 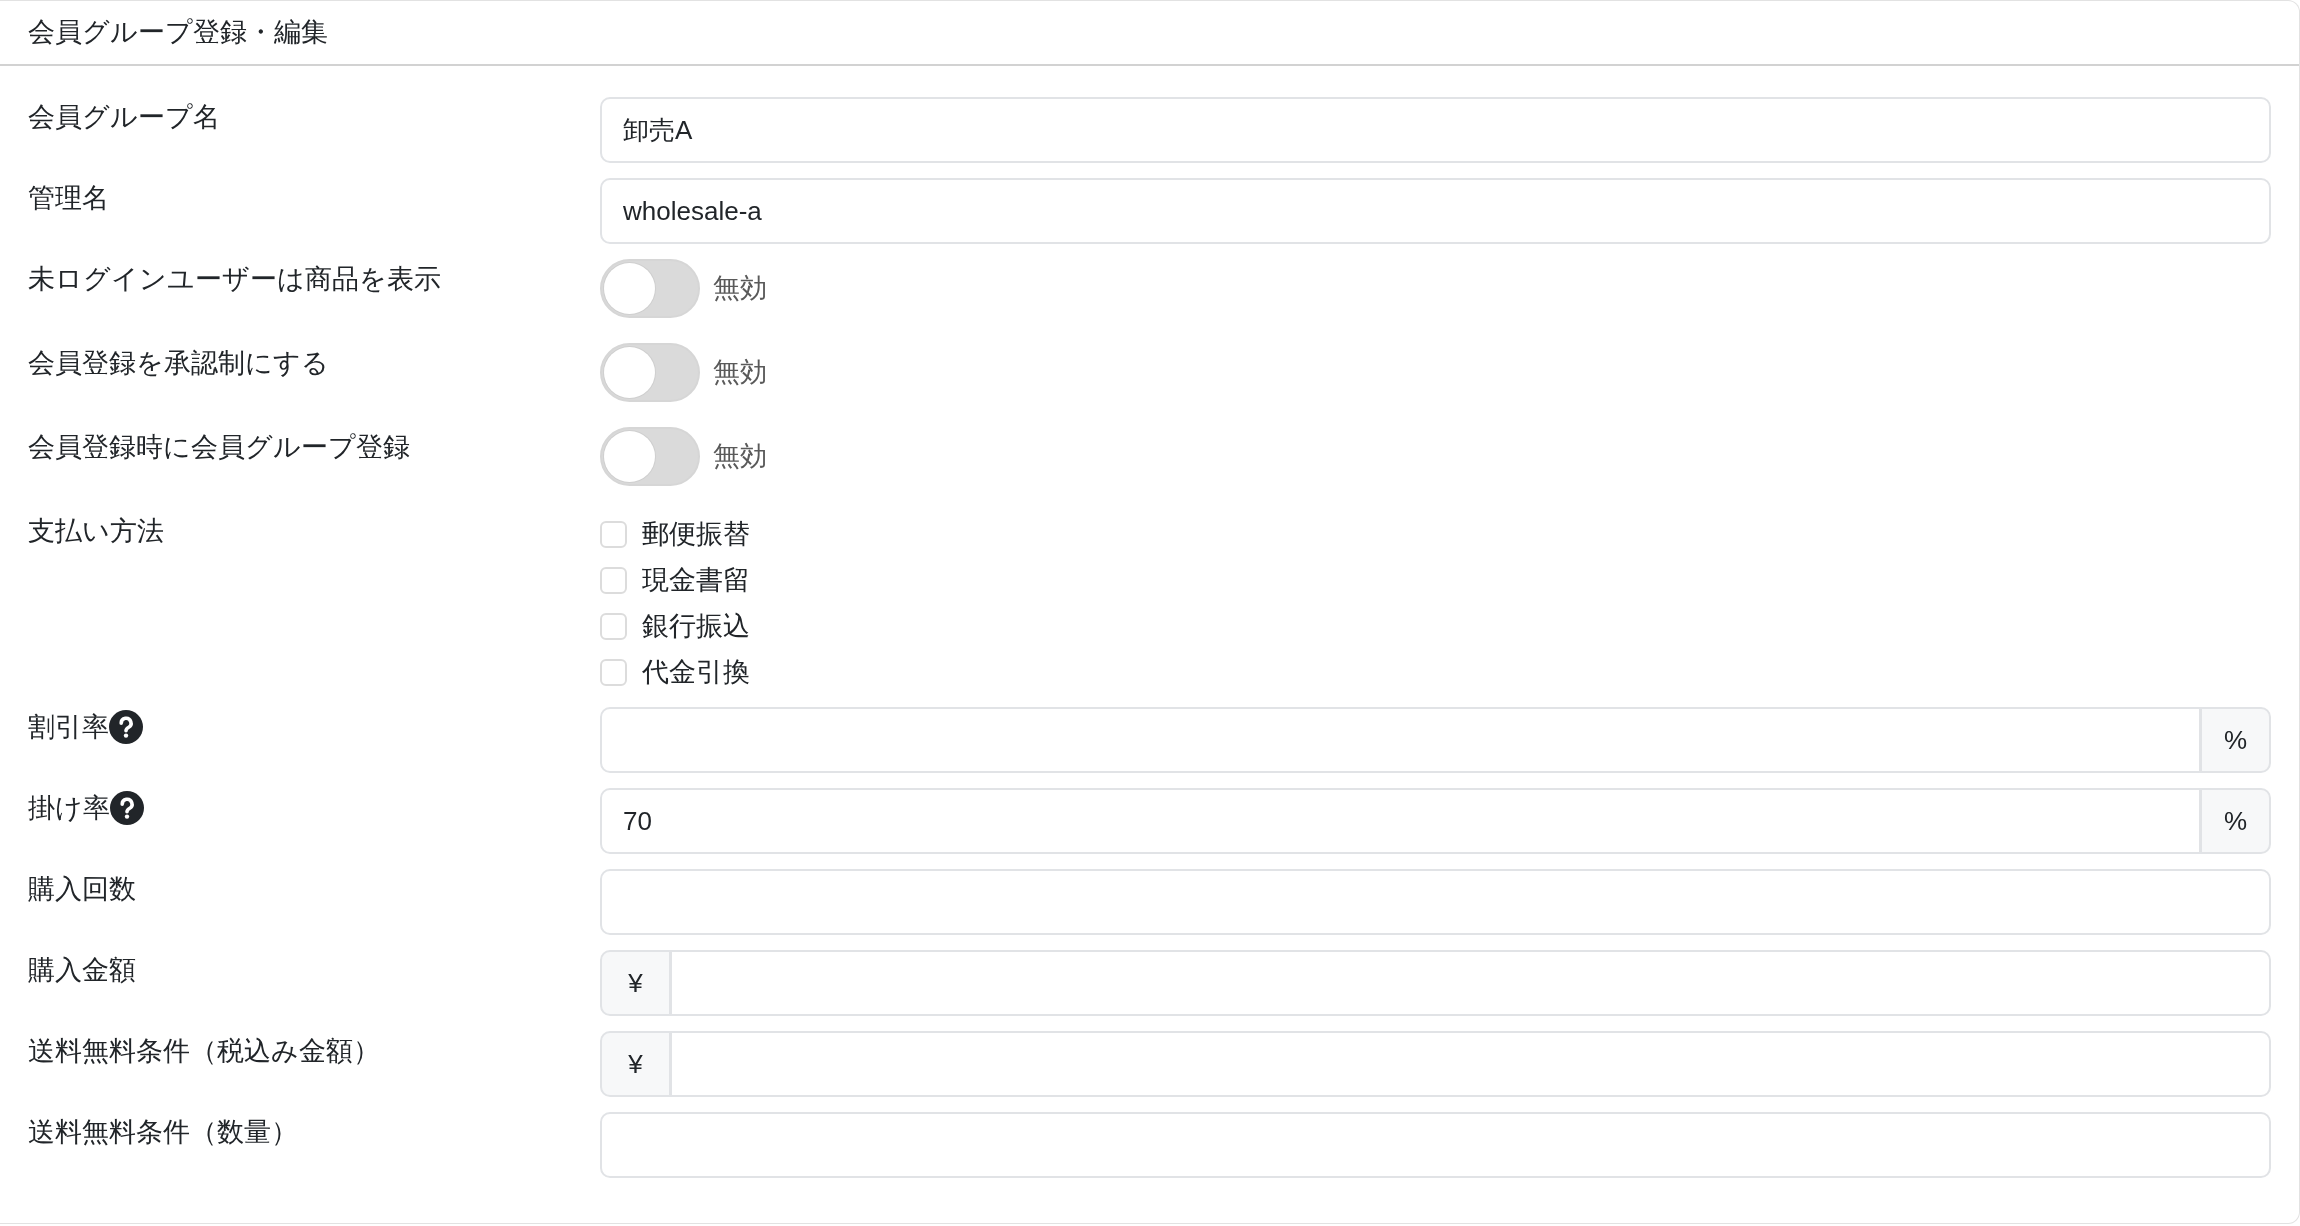 What do you see at coordinates (1149, 33) in the screenshot?
I see `panel-title: 会員グループ登録・編集` at bounding box center [1149, 33].